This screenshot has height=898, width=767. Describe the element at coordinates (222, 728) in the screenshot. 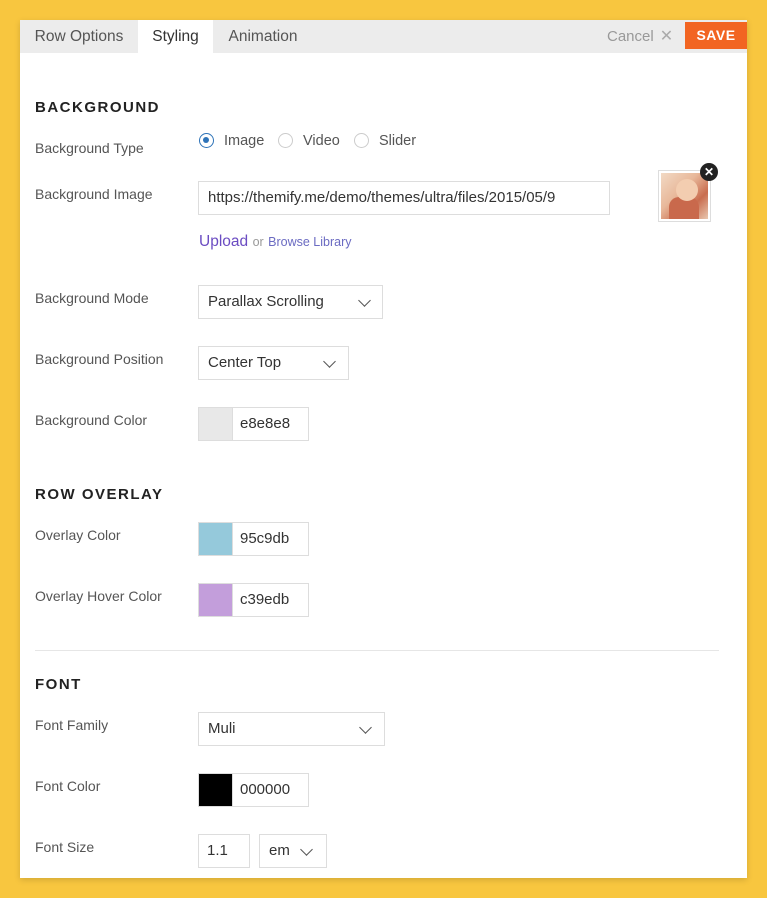

I see `font-family-value: Muli` at that location.